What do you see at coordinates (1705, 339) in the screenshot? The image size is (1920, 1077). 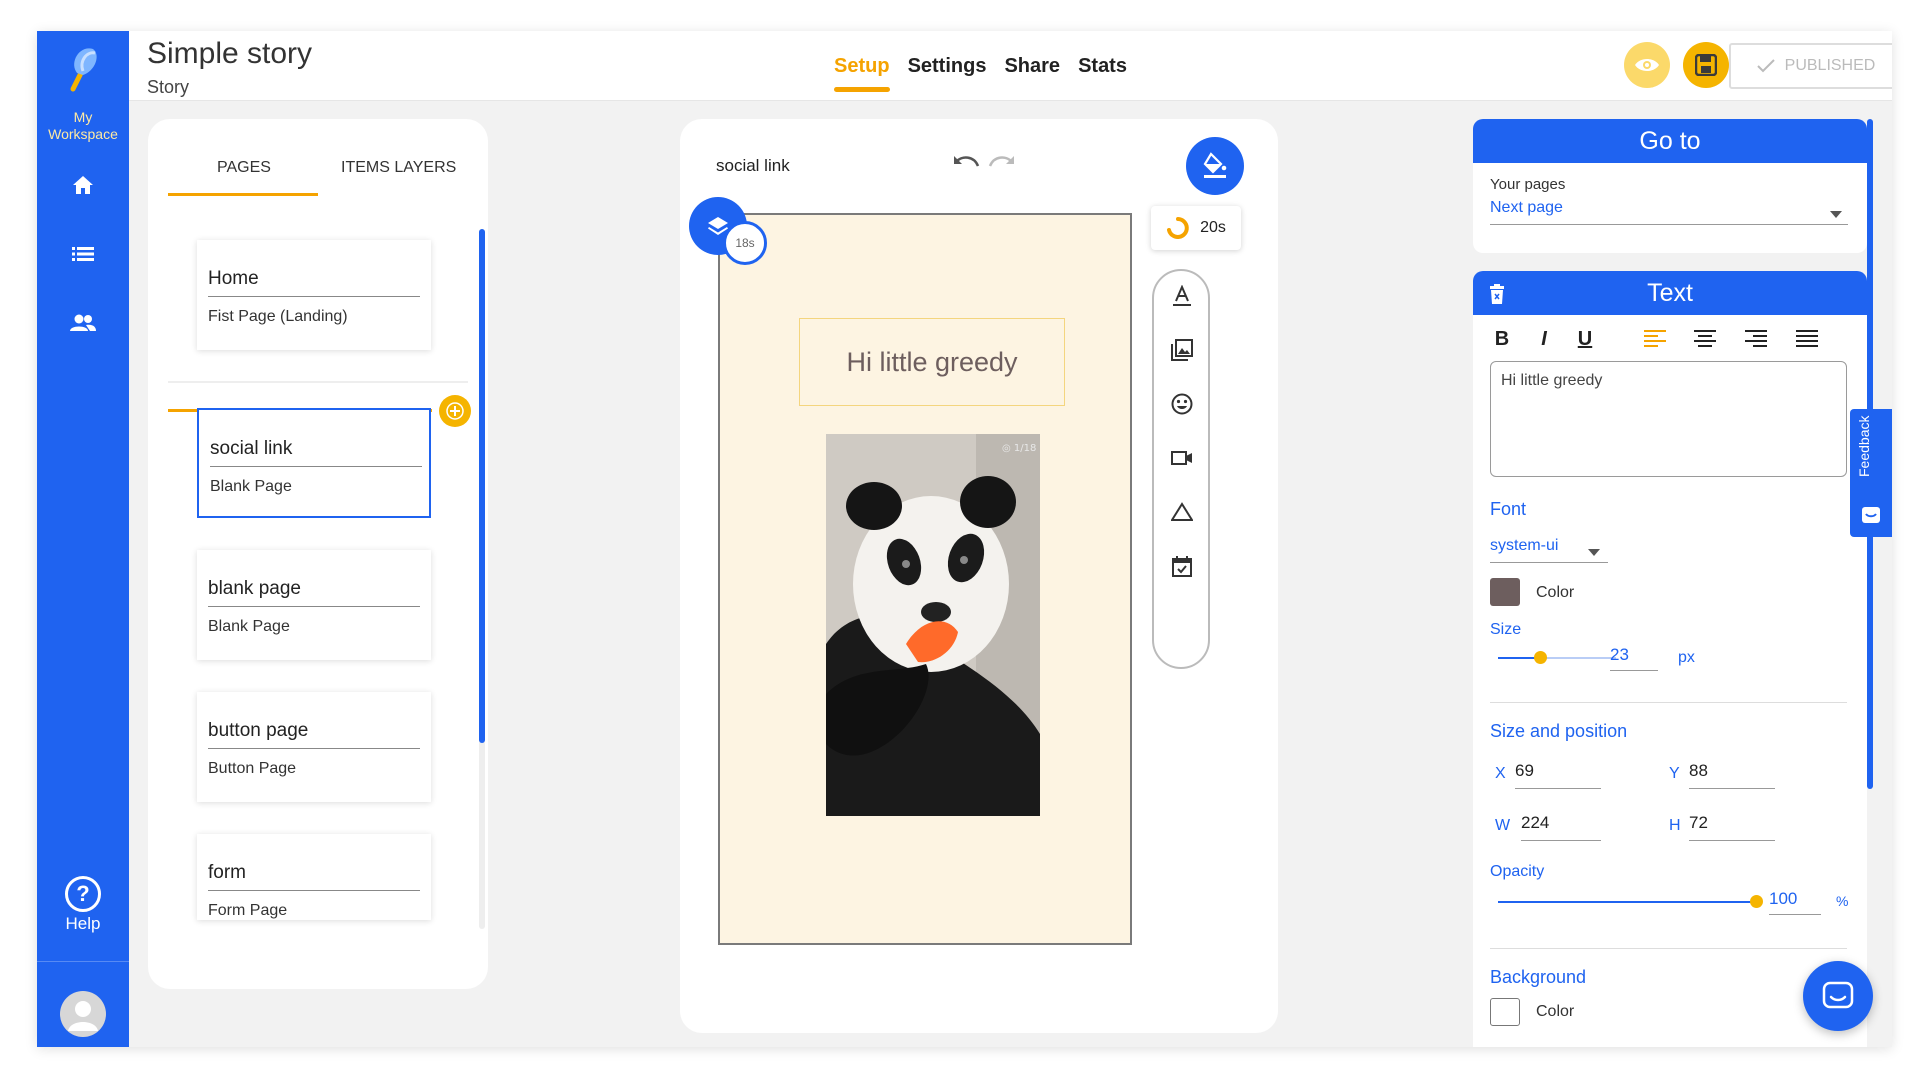 I see `align-center-icon` at bounding box center [1705, 339].